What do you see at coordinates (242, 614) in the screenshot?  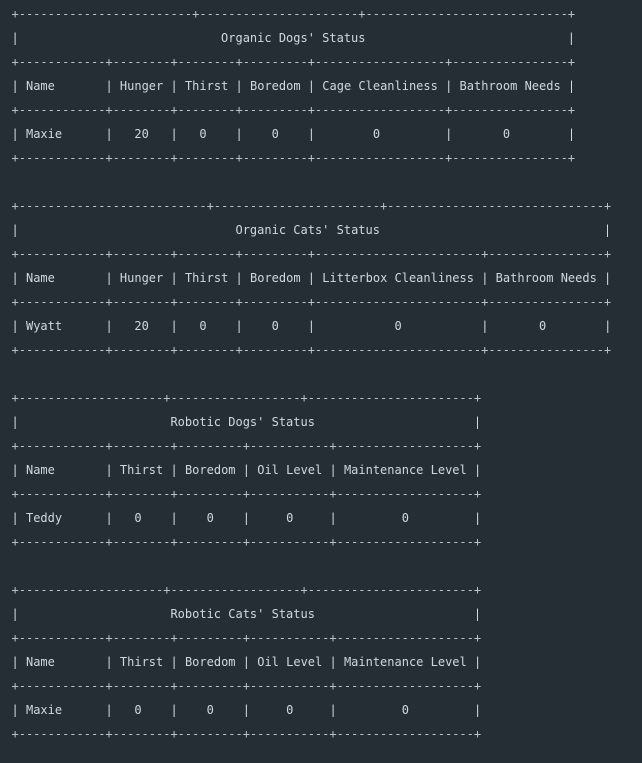 I see `table-title: Robotic Cats' Status` at bounding box center [242, 614].